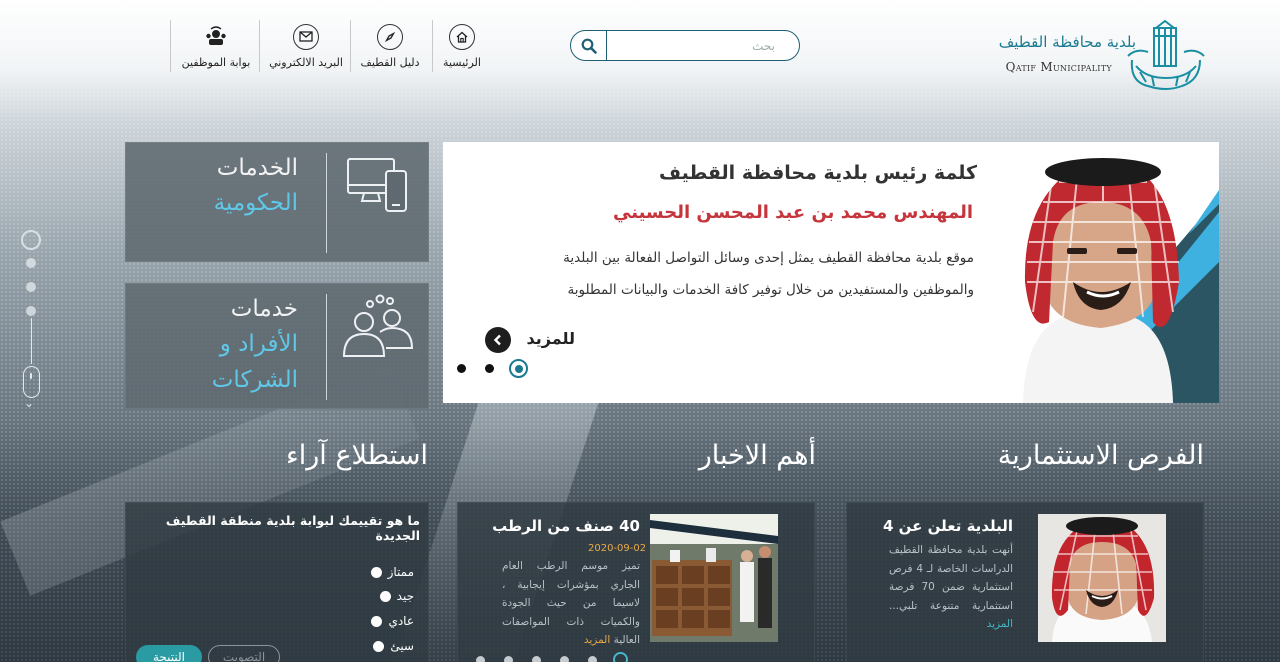  Describe the element at coordinates (29, 403) in the screenshot. I see `scroll-down-icon: ⌄` at that location.